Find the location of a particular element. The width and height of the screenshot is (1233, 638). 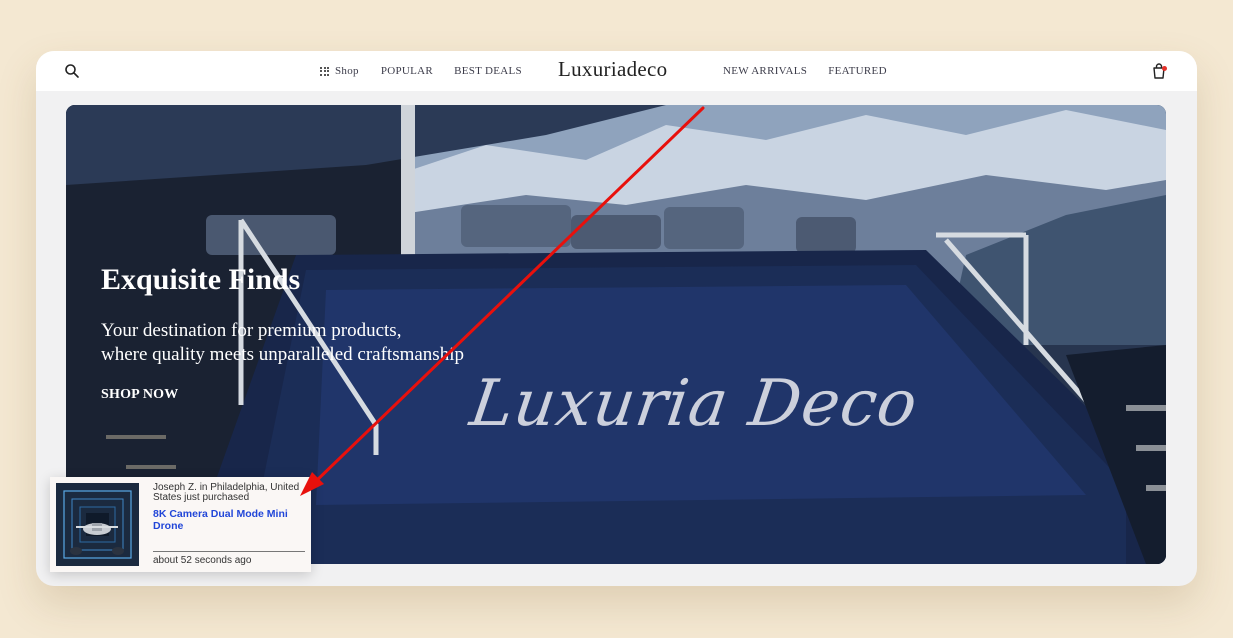

nav-shop: Shop is located at coordinates (339, 71).